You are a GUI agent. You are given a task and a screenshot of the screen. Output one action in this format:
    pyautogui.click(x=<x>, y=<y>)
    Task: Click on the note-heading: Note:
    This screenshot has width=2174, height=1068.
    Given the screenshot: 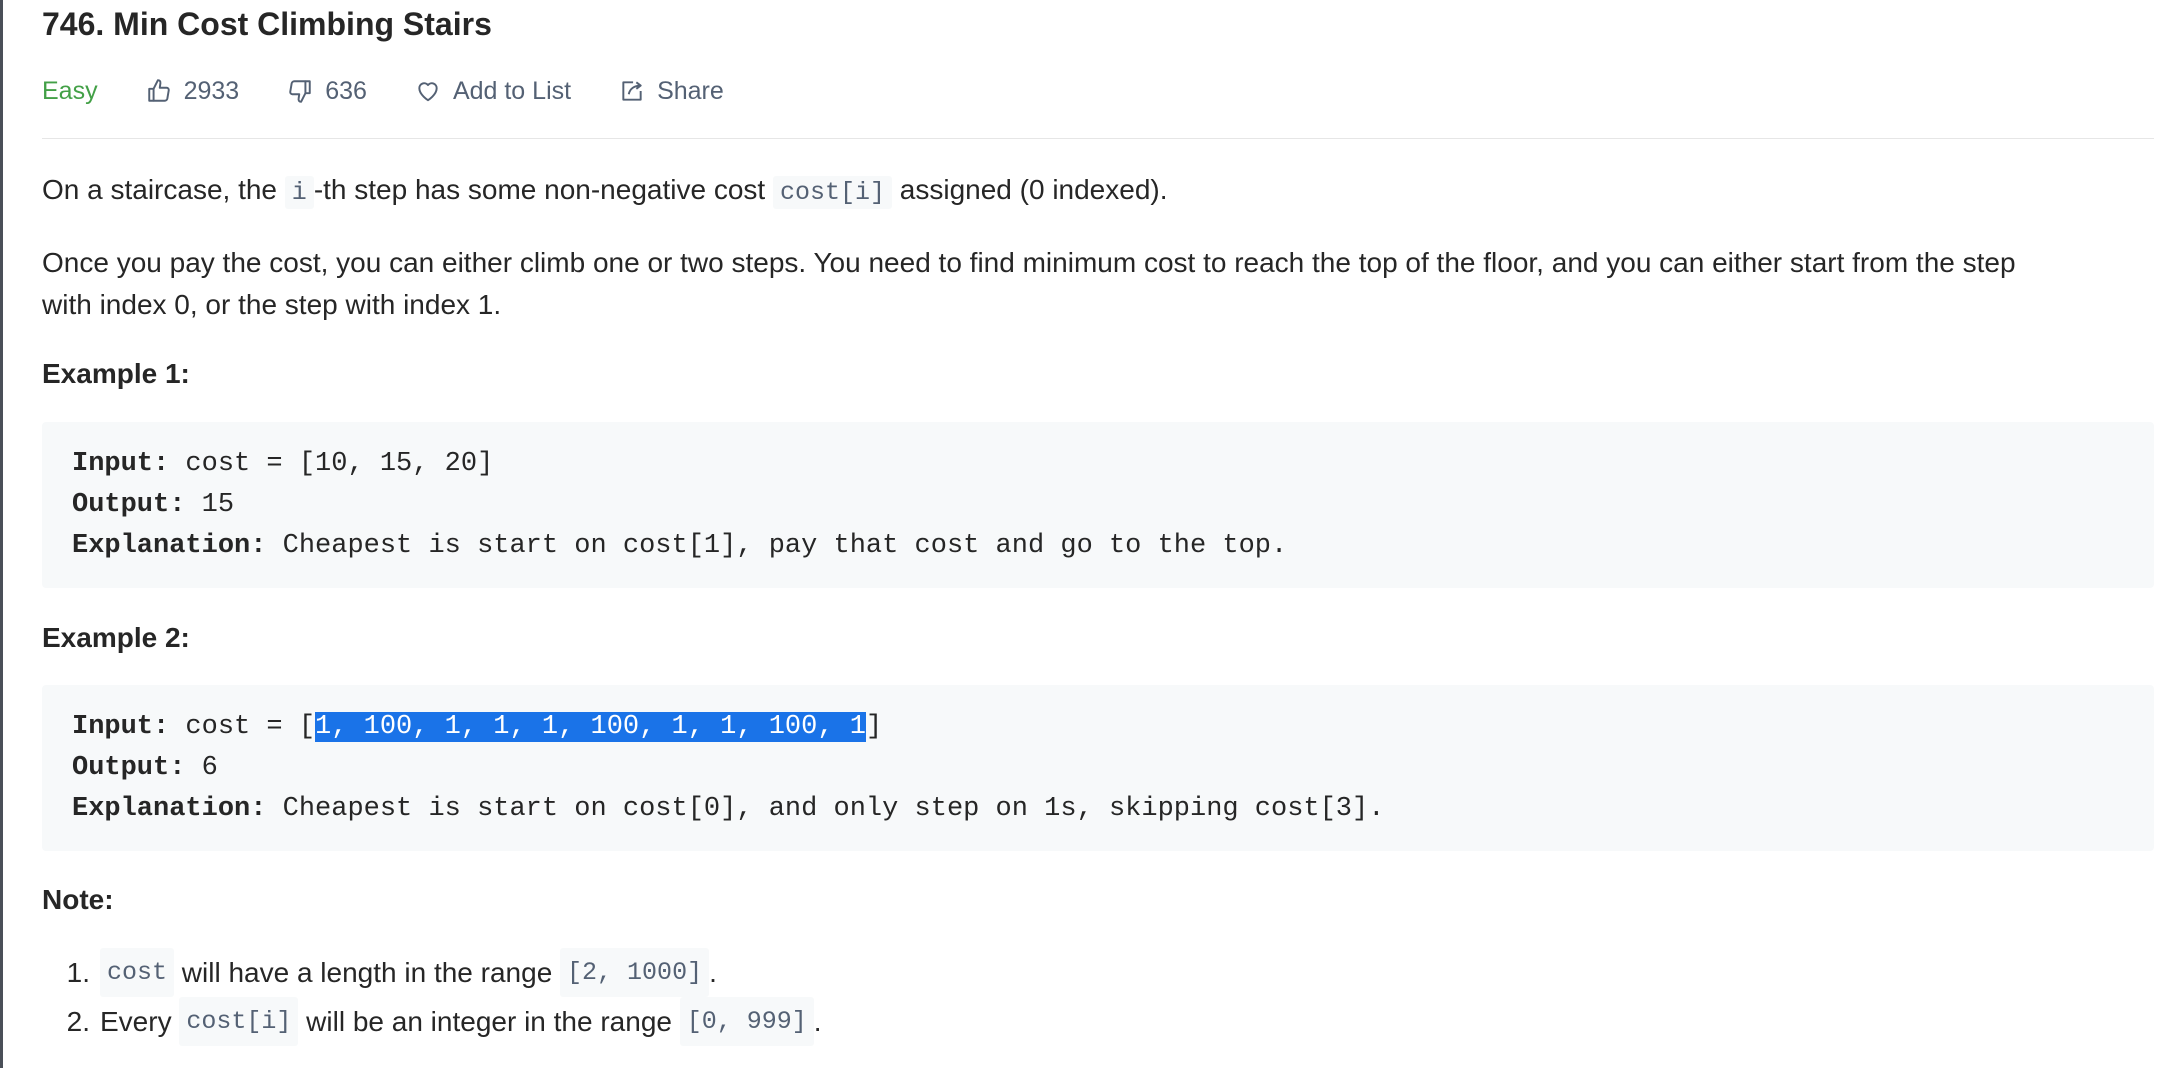 What is the action you would take?
    pyautogui.click(x=78, y=899)
    